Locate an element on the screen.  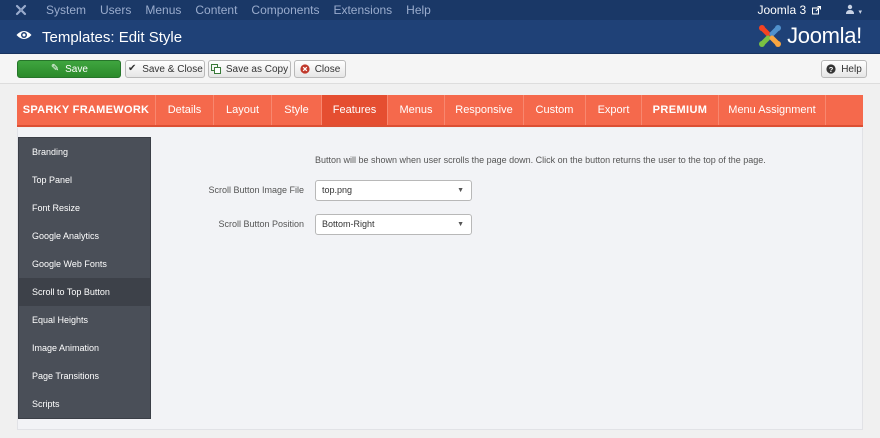
menu-components: Components is located at coordinates (285, 10).